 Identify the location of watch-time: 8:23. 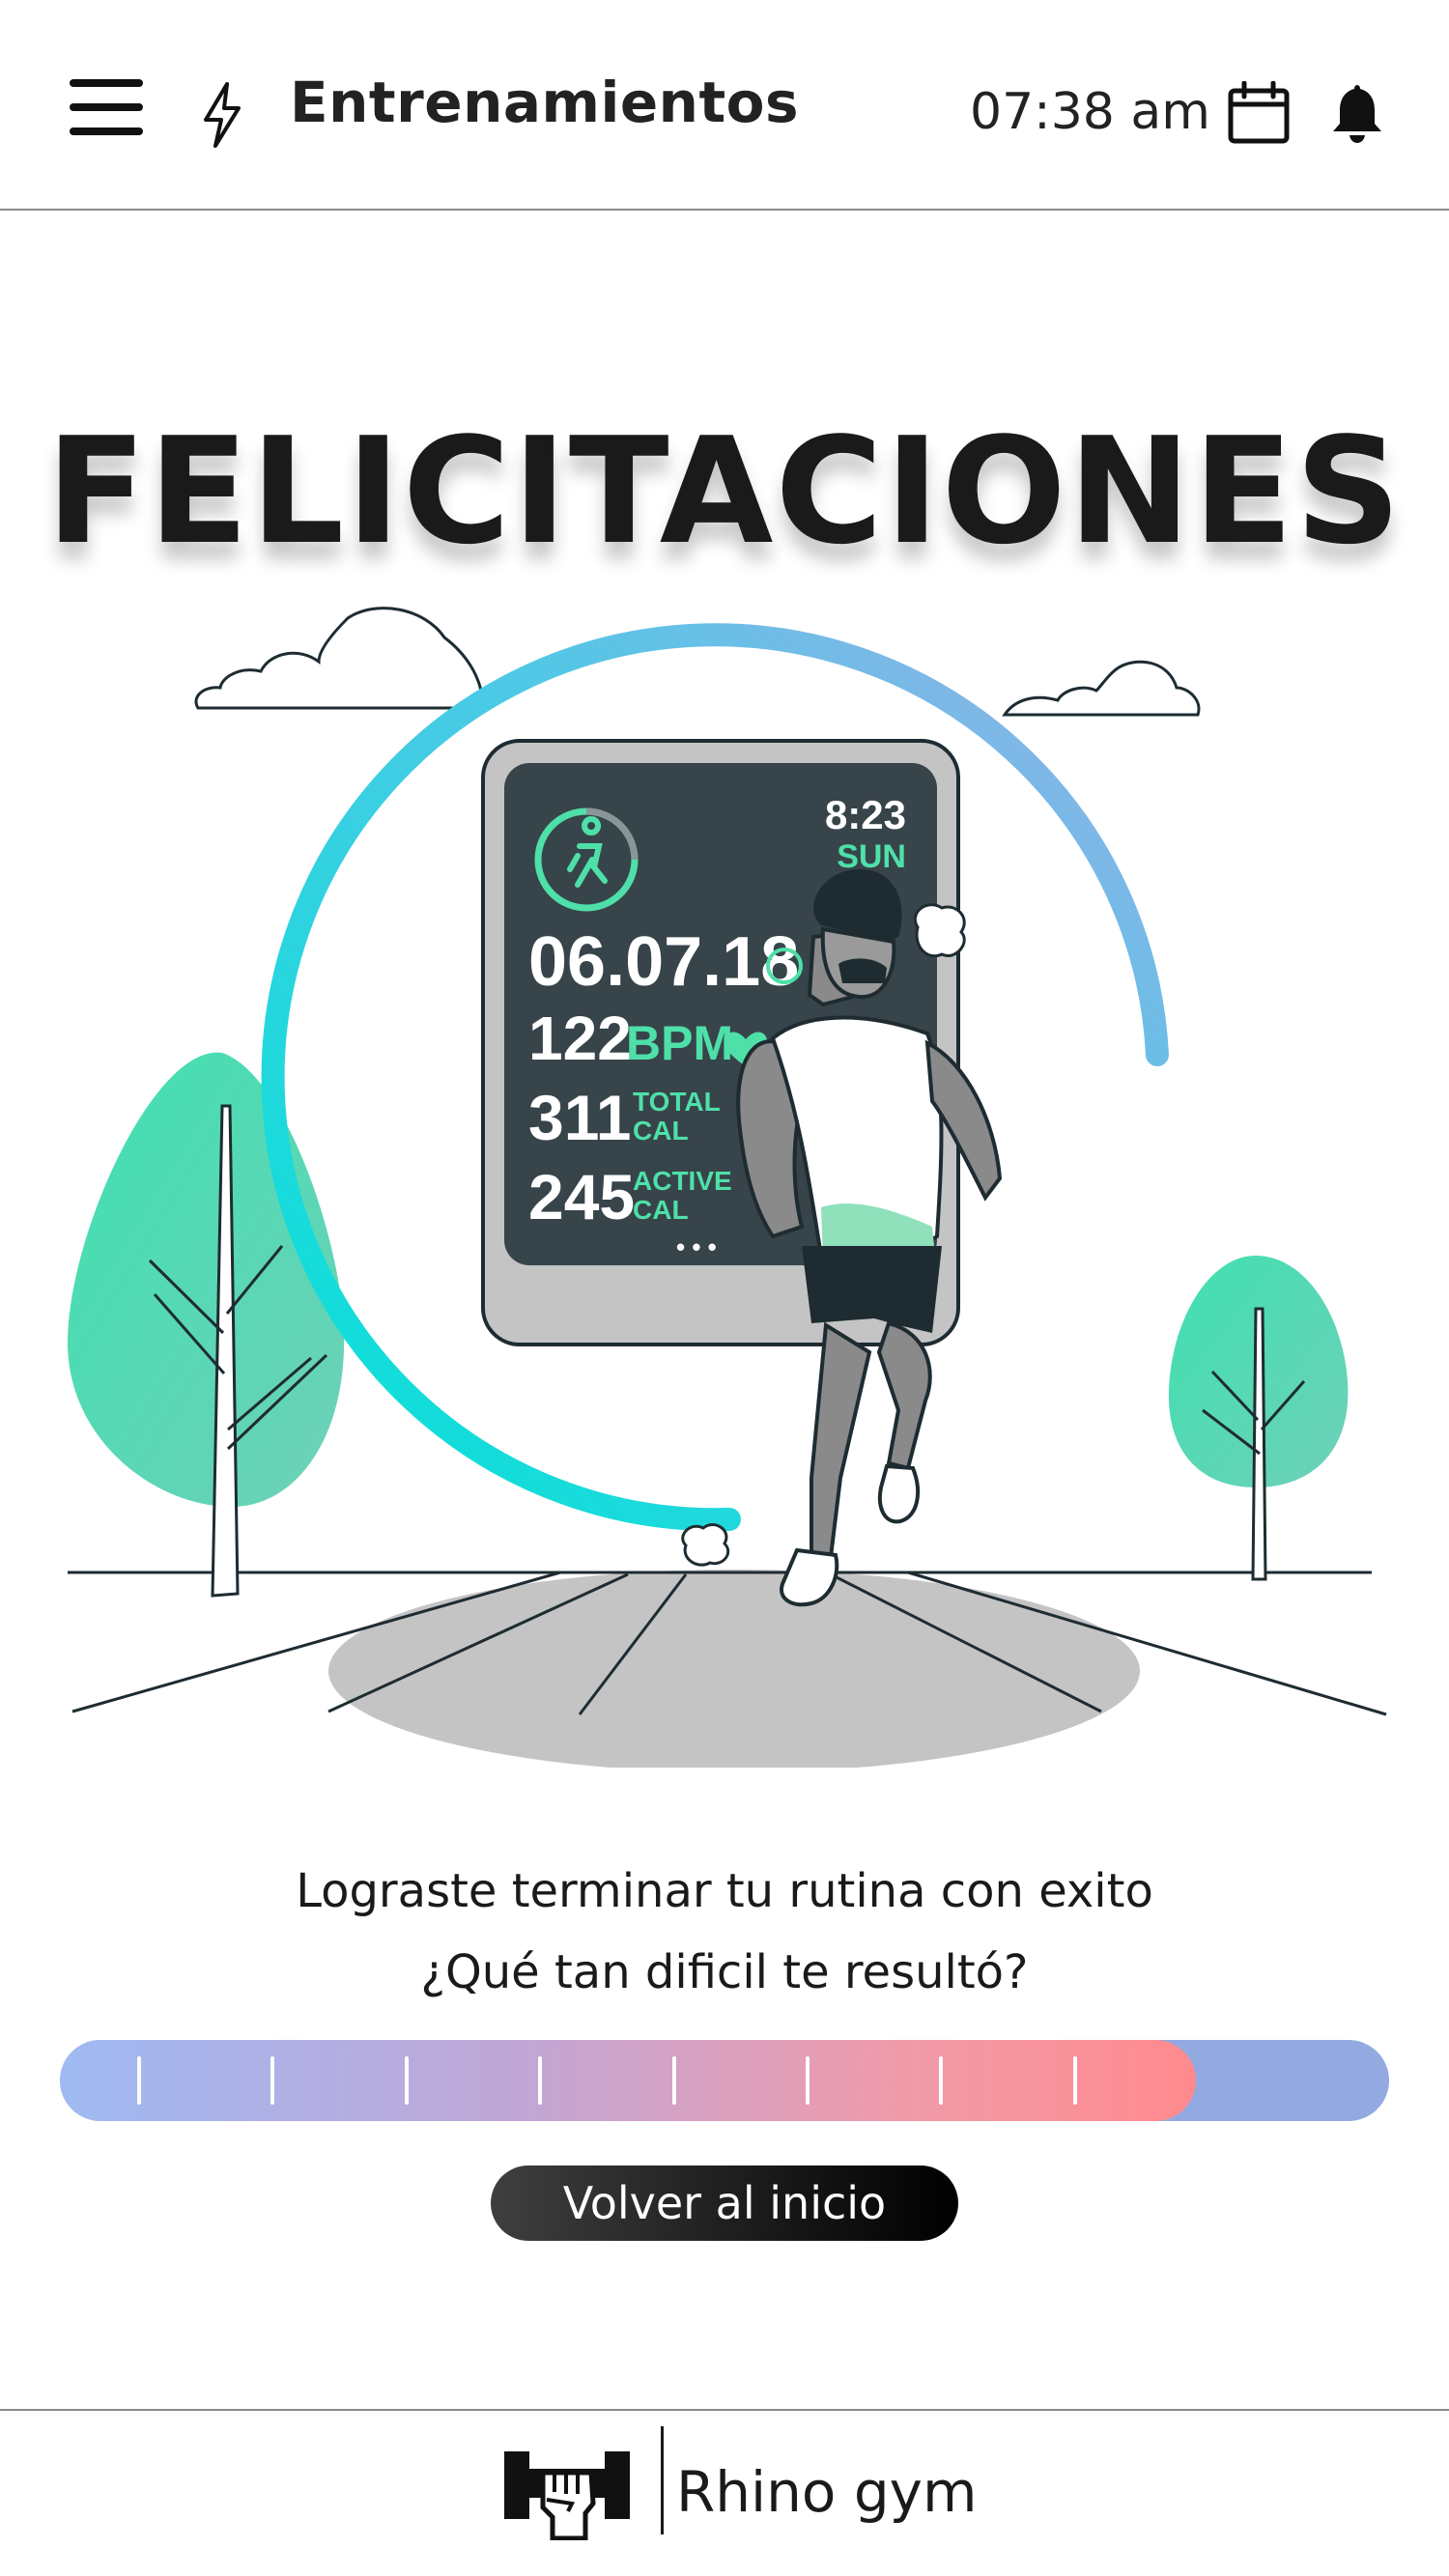
(865, 814).